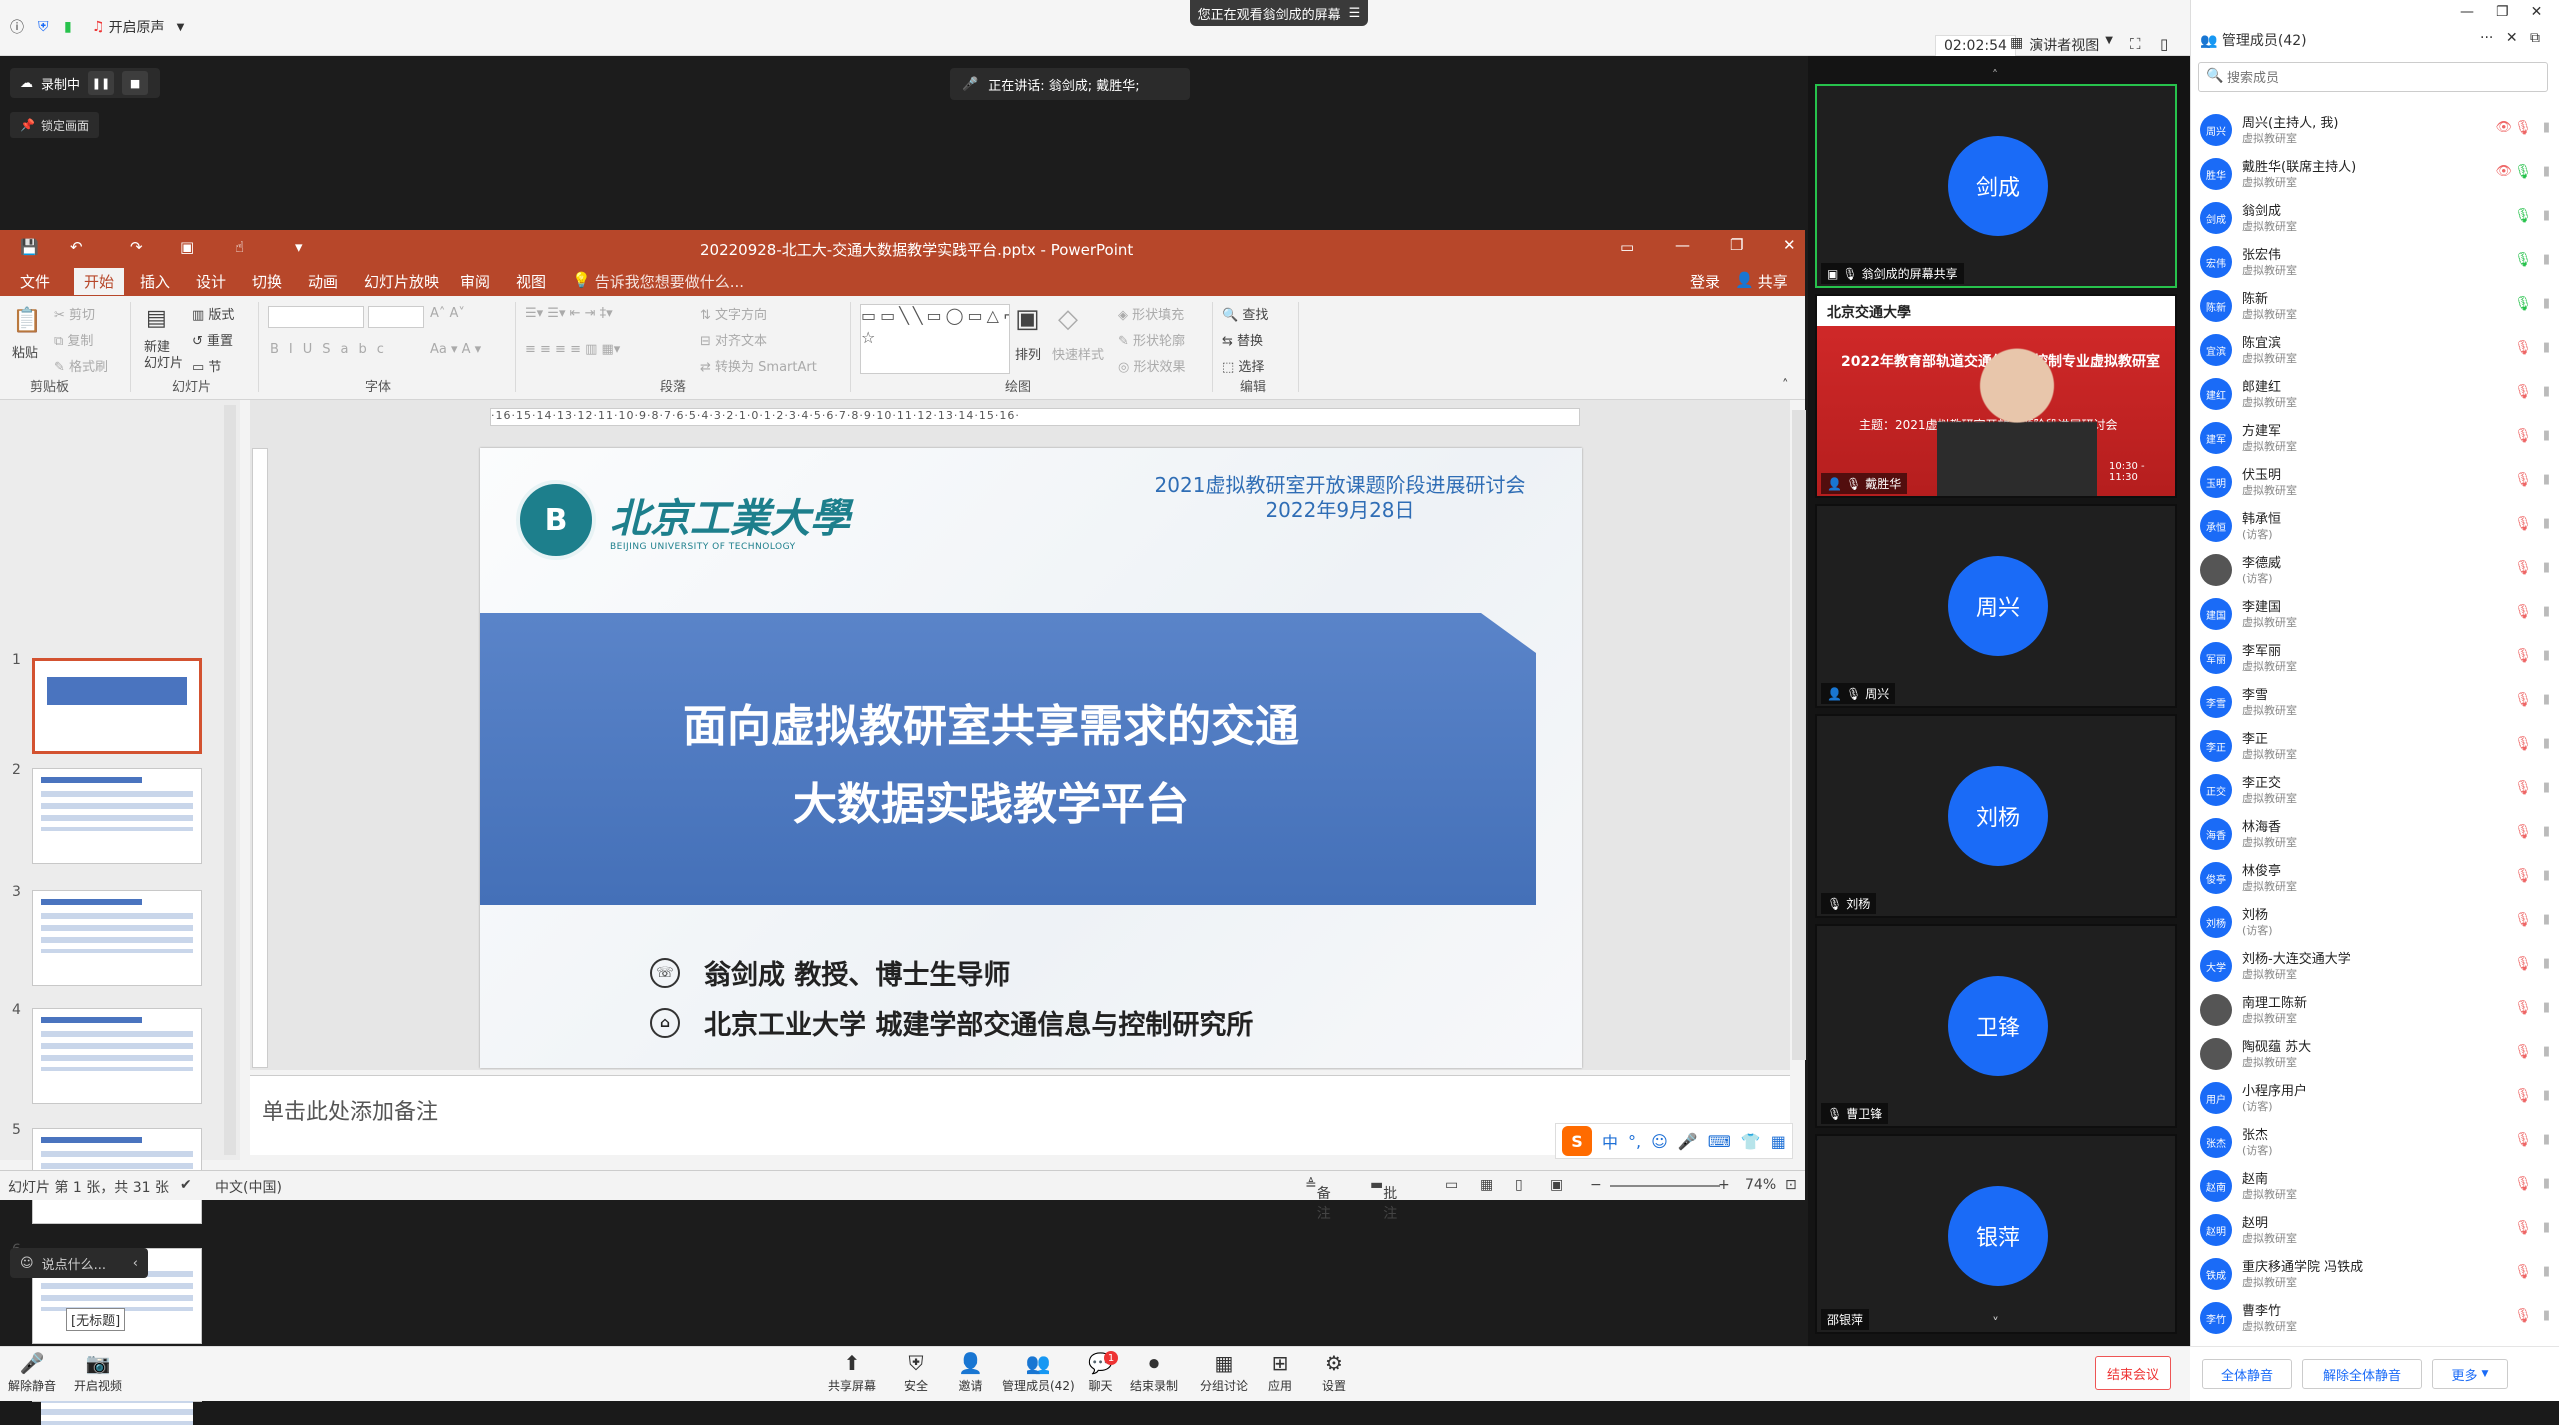 The image size is (2559, 1425). Describe the element at coordinates (1027, 319) in the screenshot. I see `arrange-icon: ▣` at that location.